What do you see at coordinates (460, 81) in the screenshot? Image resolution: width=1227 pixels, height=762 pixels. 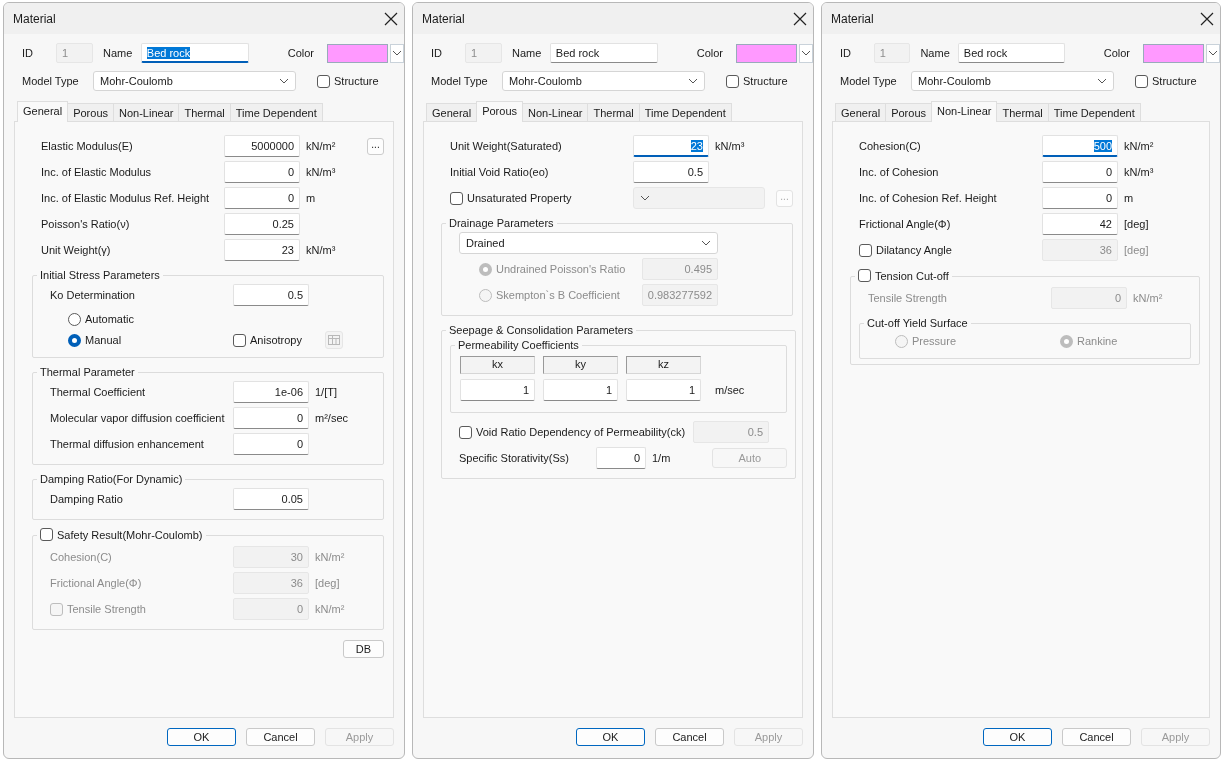 I see `field-label: Model Type` at bounding box center [460, 81].